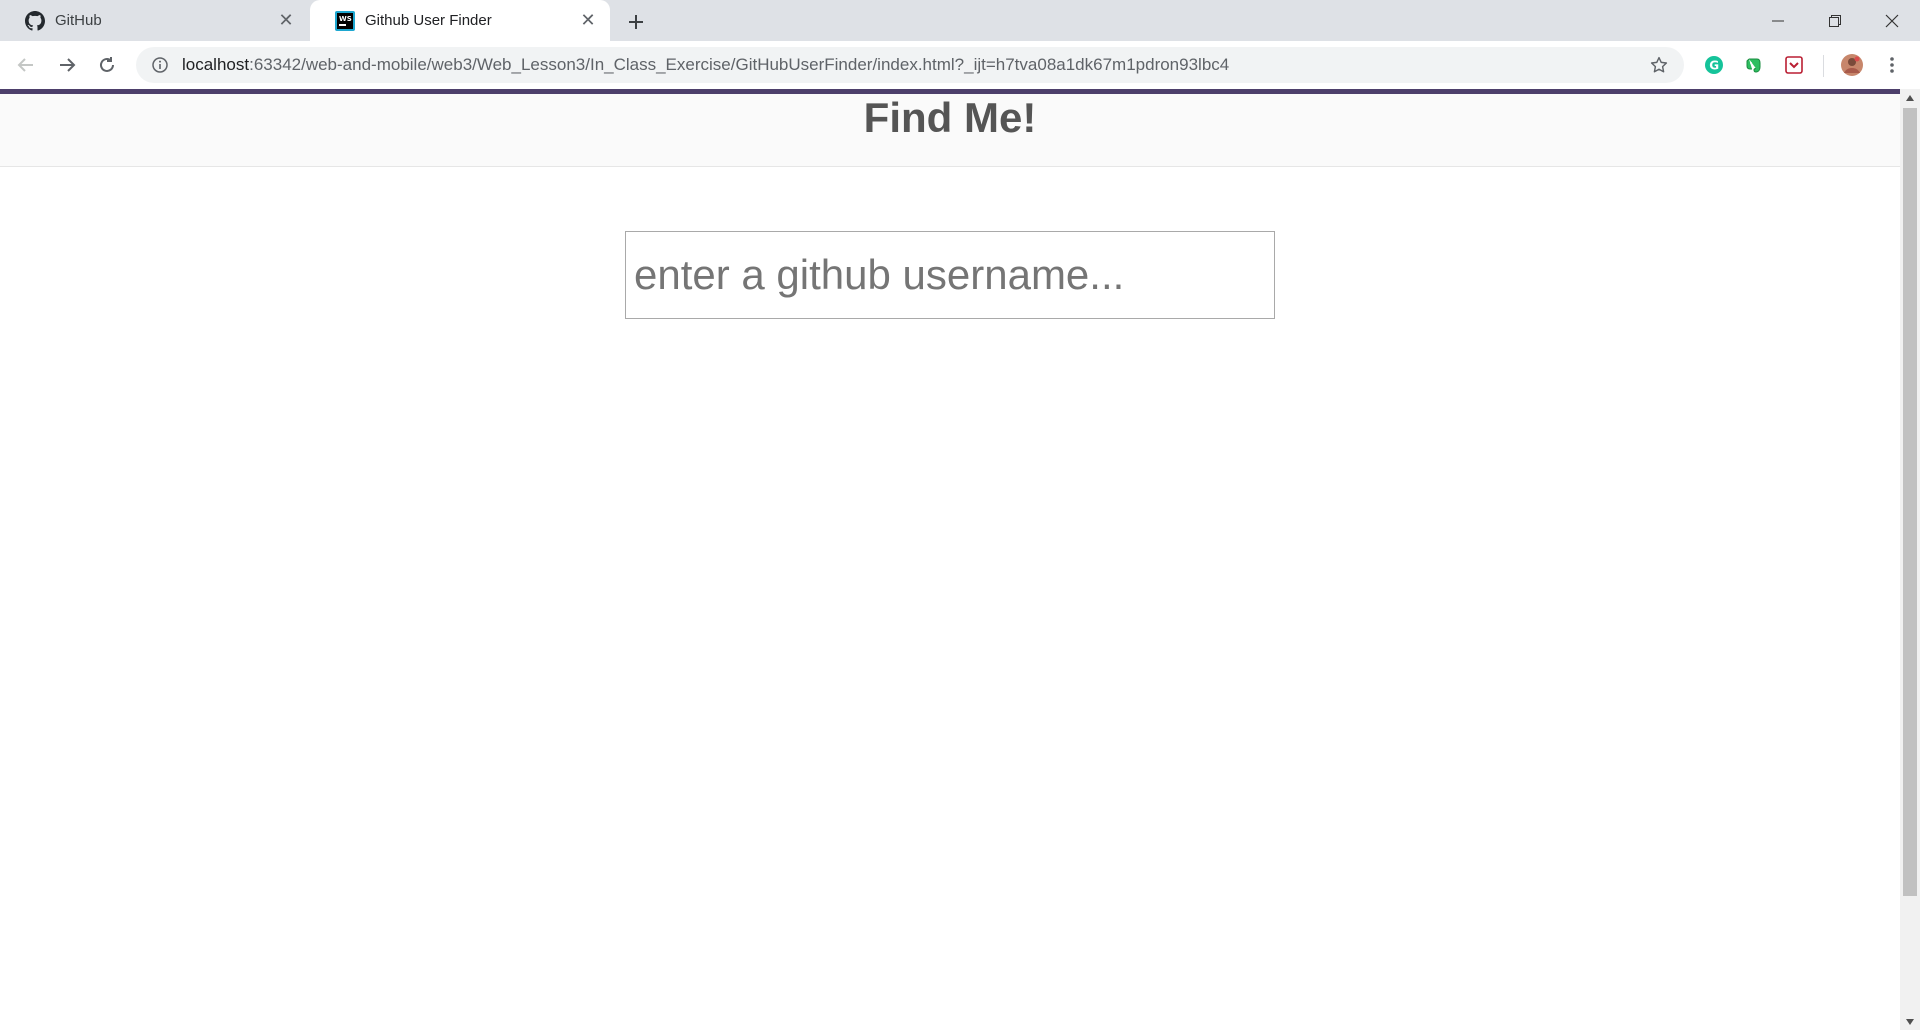 This screenshot has width=1920, height=1030. I want to click on tab-github: GitHub ✕, so click(154, 20).